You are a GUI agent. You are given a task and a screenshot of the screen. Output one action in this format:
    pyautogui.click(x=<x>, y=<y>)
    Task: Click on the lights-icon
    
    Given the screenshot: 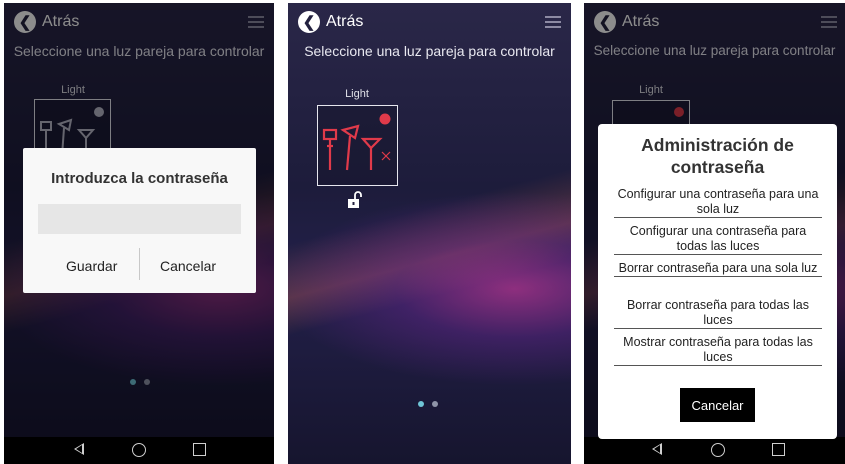 What is the action you would take?
    pyautogui.click(x=356, y=142)
    